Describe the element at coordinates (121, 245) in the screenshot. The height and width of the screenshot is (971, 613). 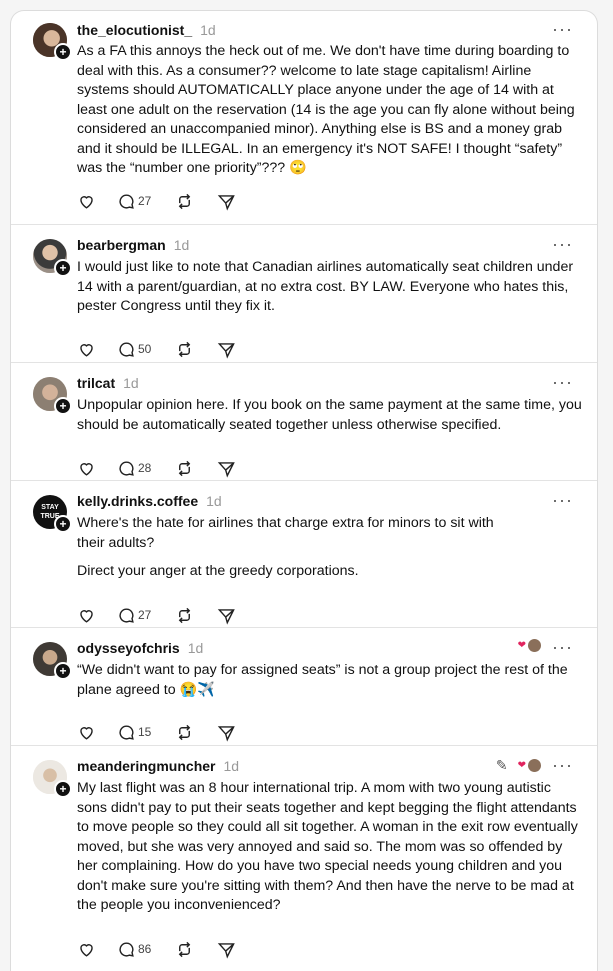
I see `username: bearbergman` at that location.